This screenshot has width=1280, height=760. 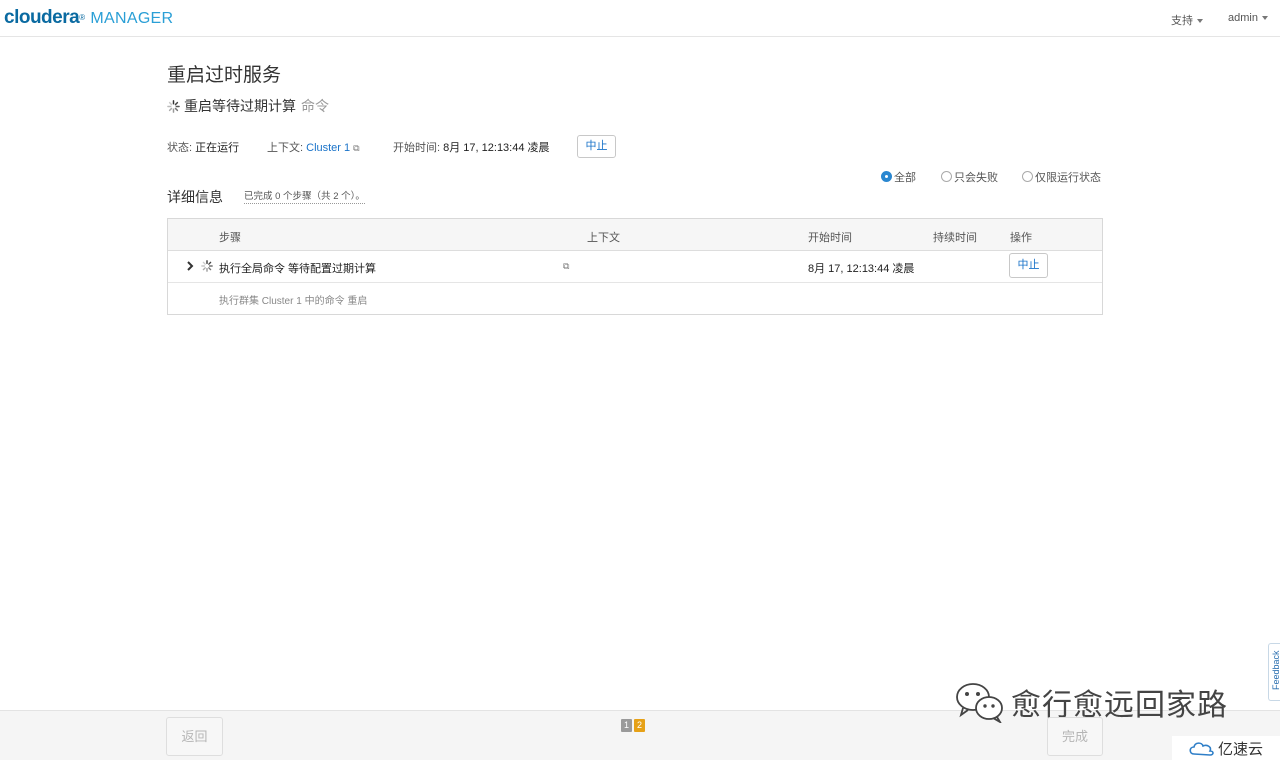 I want to click on sub-step-description: 执行群集 Cluster 1 中的命令 重启, so click(x=293, y=301).